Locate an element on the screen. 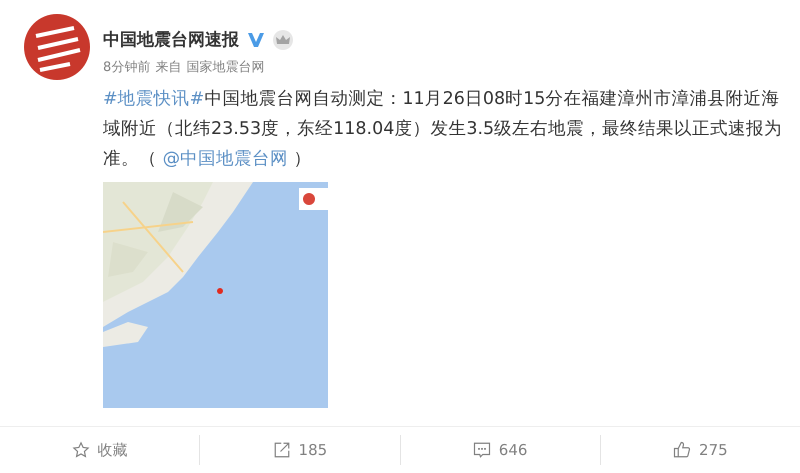 This screenshot has width=800, height=473. post-time: 8分钟前 is located at coordinates (126, 67).